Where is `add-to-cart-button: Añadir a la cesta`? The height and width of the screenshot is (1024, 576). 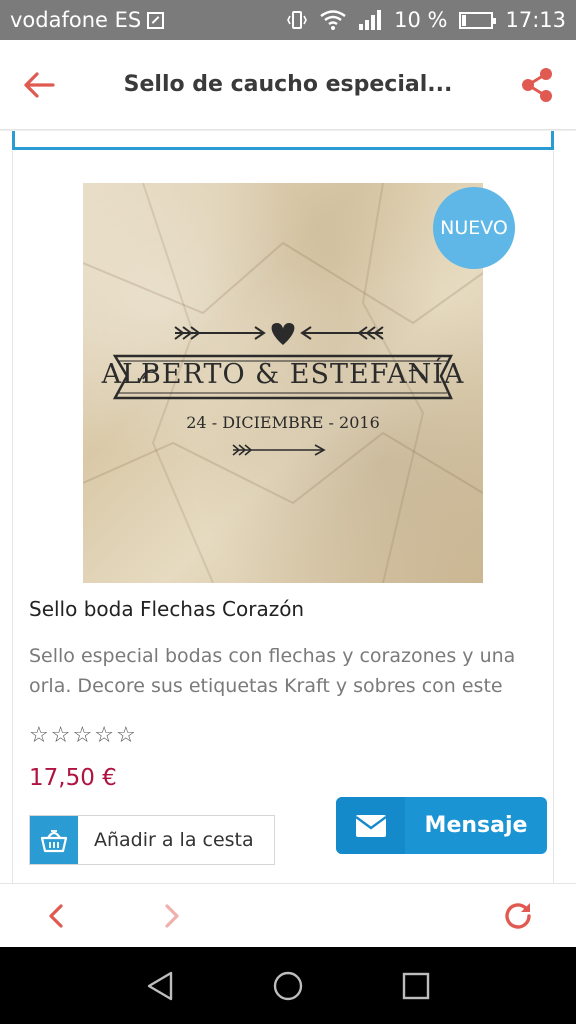
add-to-cart-button: Añadir a la cesta is located at coordinates (152, 840).